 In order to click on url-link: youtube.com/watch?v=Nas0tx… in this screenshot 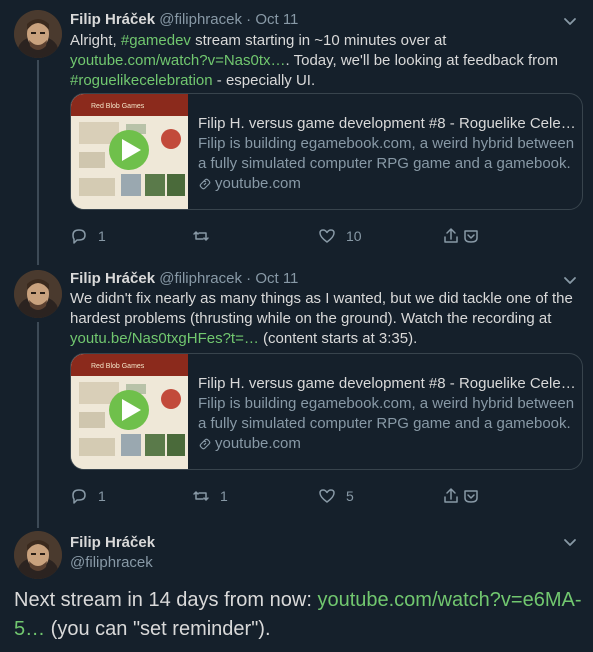, I will do `click(178, 60)`.